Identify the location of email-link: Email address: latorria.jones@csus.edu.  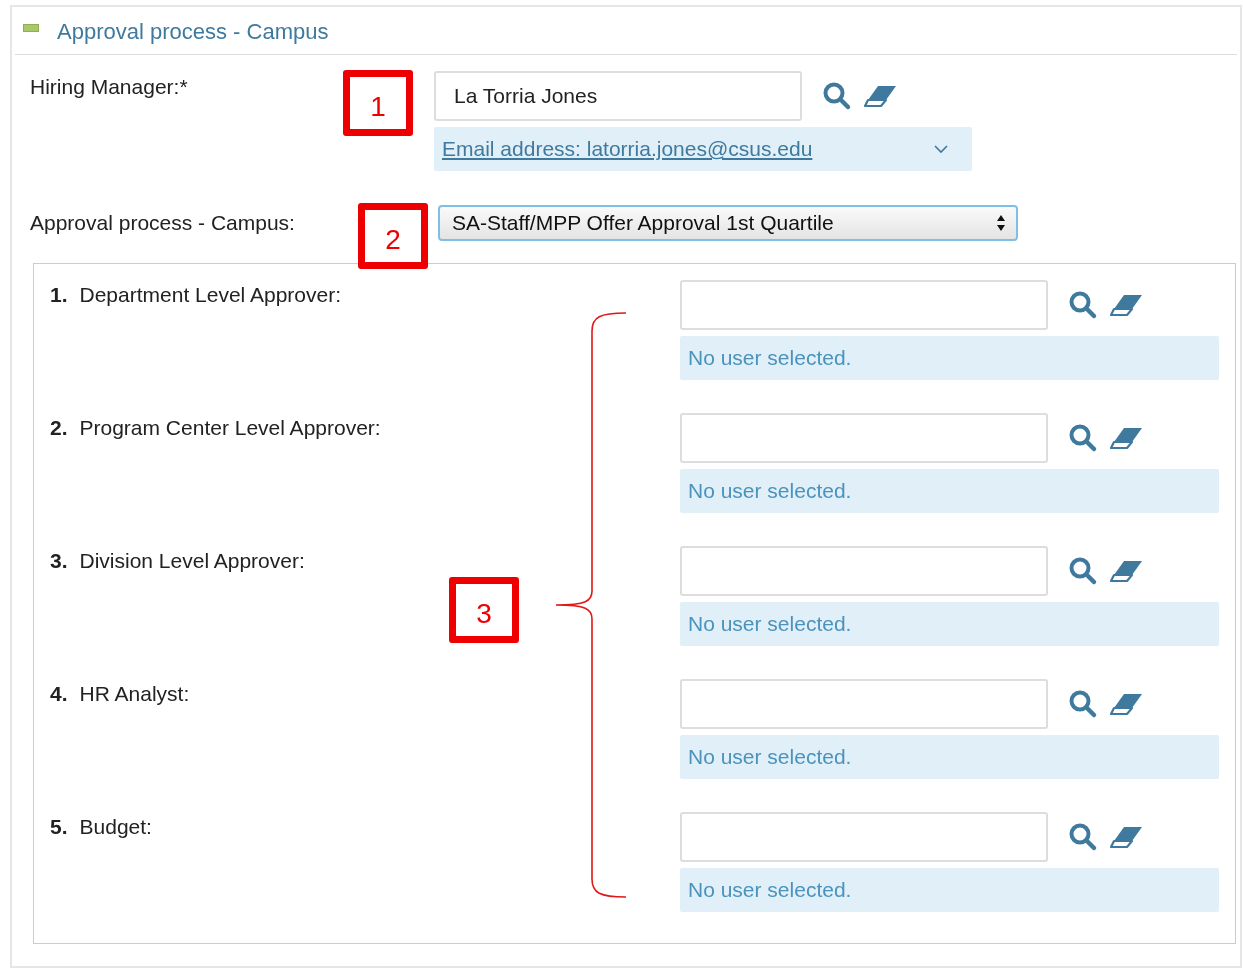
(627, 149).